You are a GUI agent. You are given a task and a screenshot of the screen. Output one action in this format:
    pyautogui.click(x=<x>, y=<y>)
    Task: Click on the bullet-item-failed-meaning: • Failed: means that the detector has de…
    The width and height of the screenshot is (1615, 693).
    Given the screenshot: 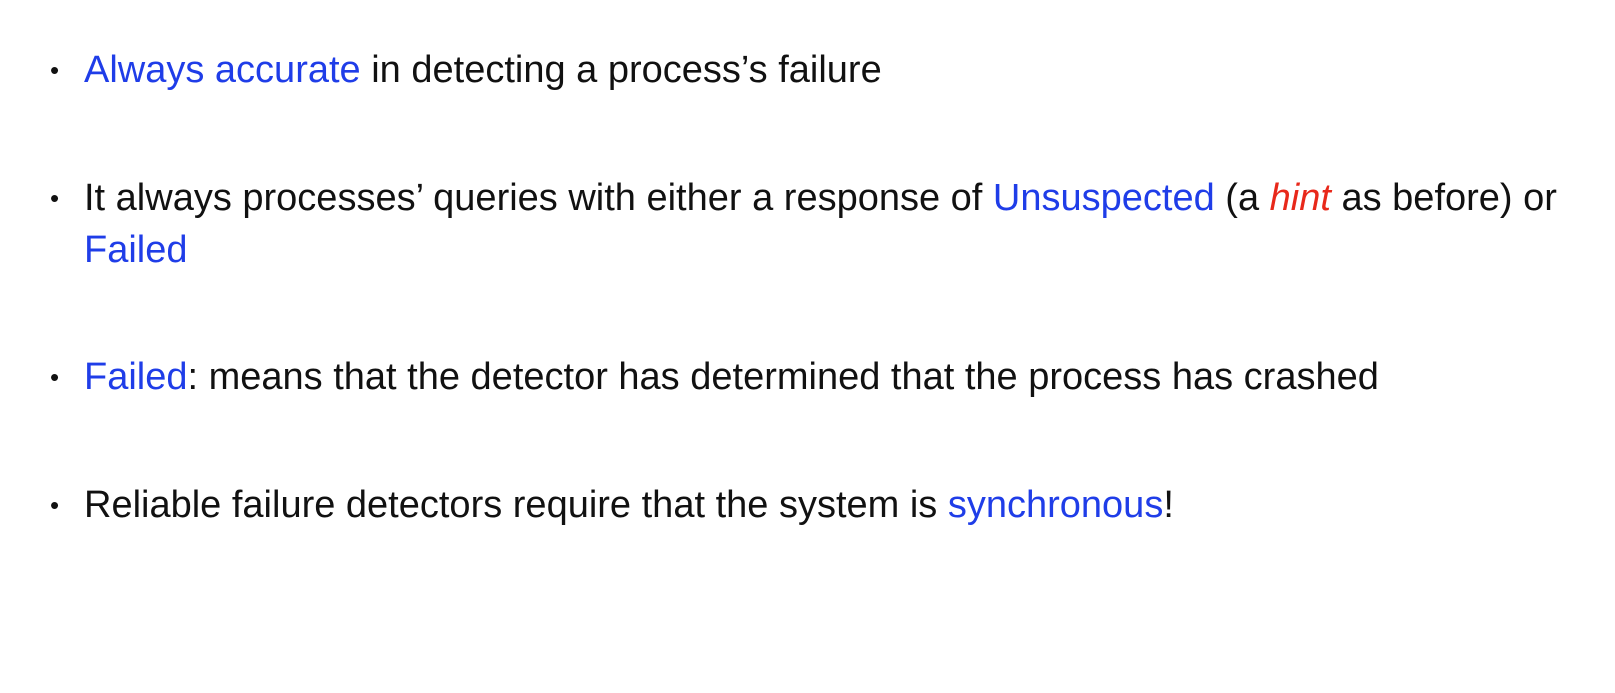 What is the action you would take?
    pyautogui.click(x=822, y=377)
    